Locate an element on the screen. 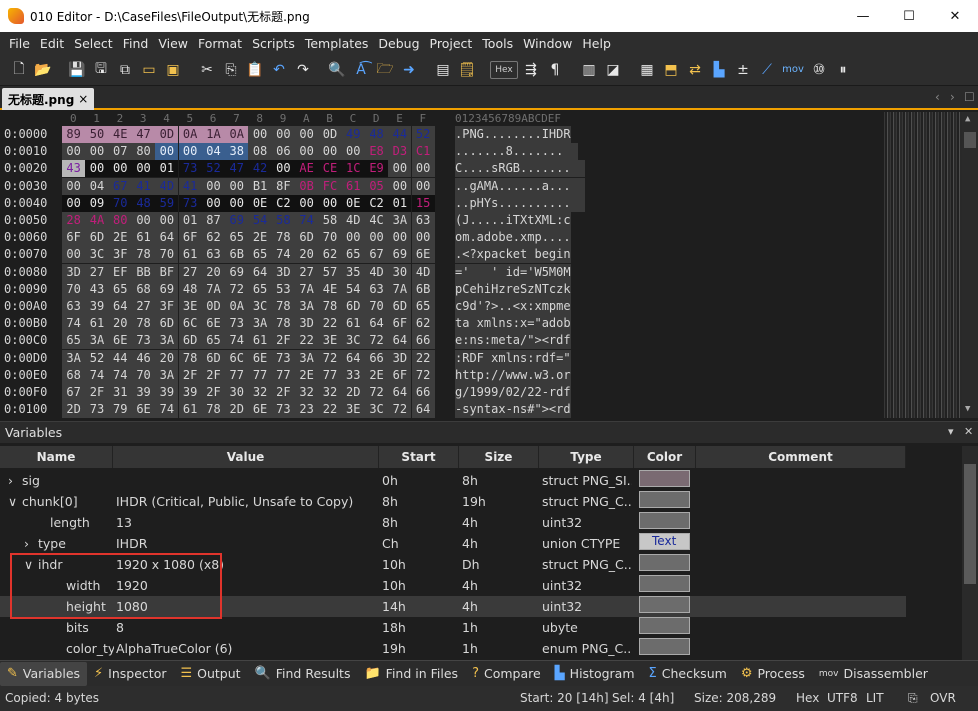  hex-byte: 54 is located at coordinates (260, 220).